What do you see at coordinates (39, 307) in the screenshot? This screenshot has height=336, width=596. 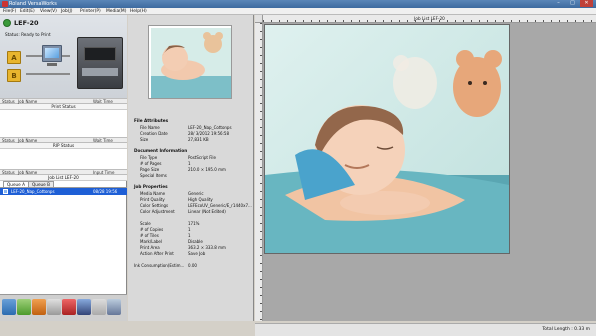 I see `settings-icon` at bounding box center [39, 307].